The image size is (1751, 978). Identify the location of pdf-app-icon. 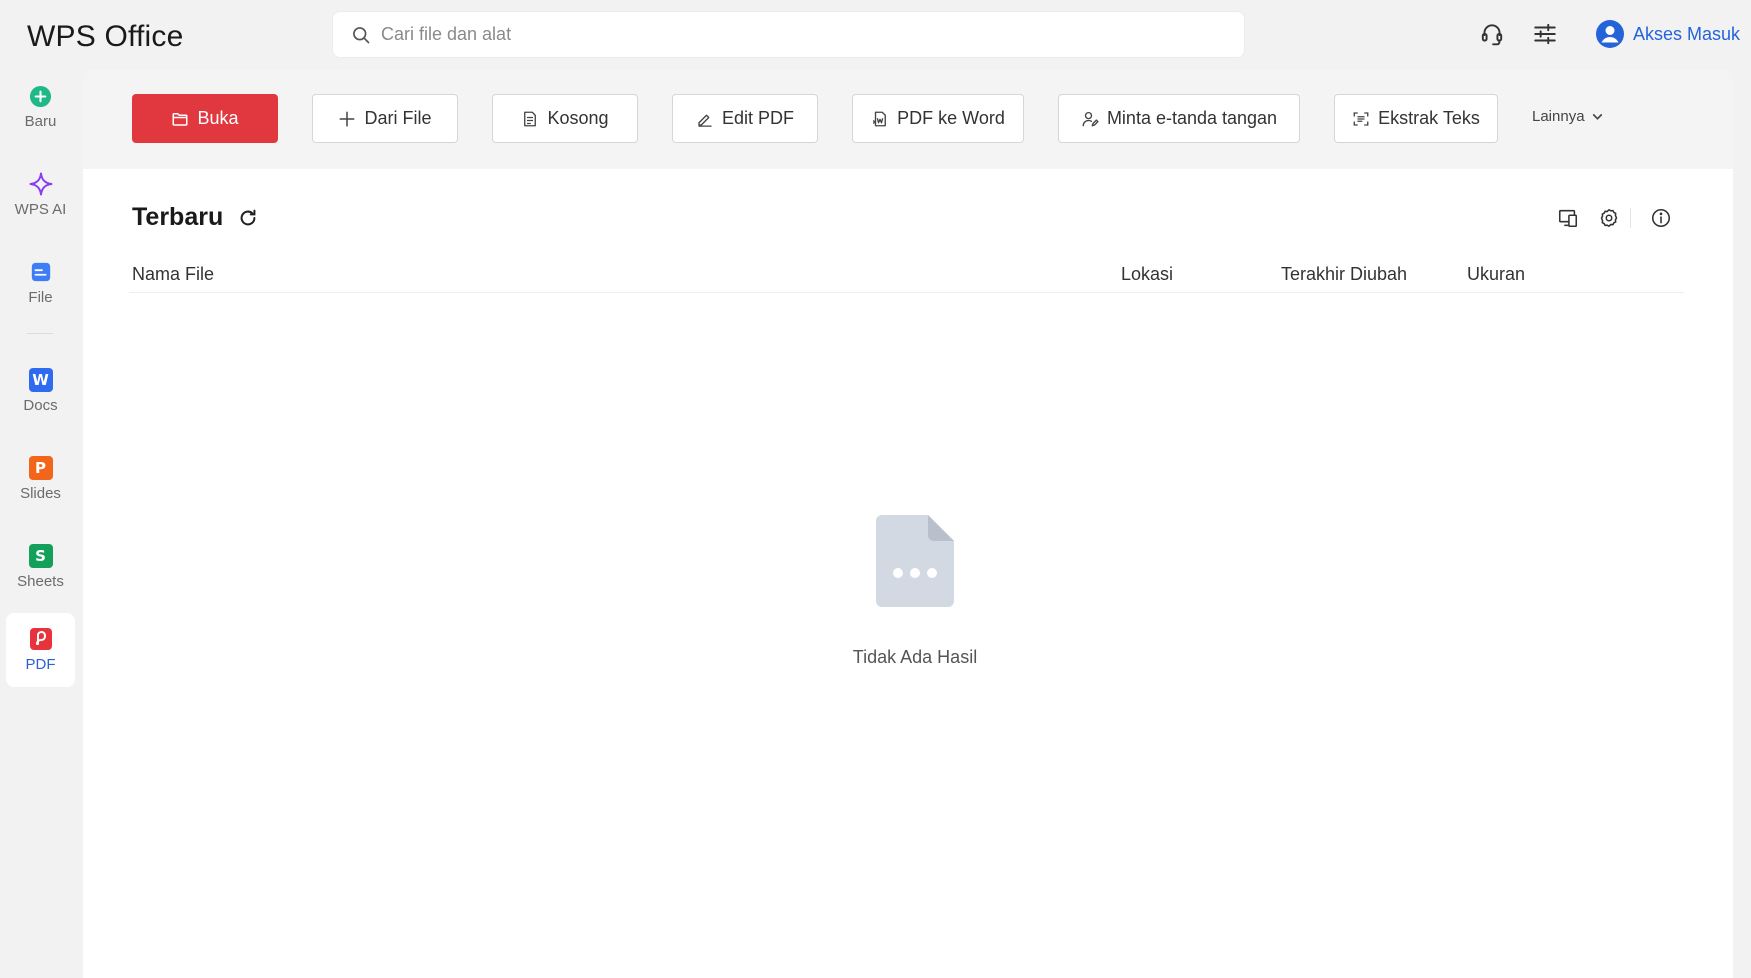
(41, 639).